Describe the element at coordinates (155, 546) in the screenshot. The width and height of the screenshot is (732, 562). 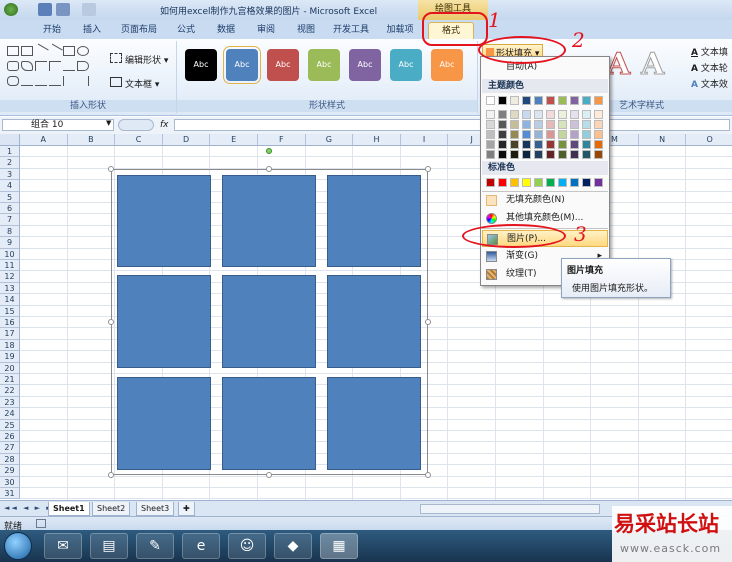
I see `taskbar-paint-icon: ✎` at that location.